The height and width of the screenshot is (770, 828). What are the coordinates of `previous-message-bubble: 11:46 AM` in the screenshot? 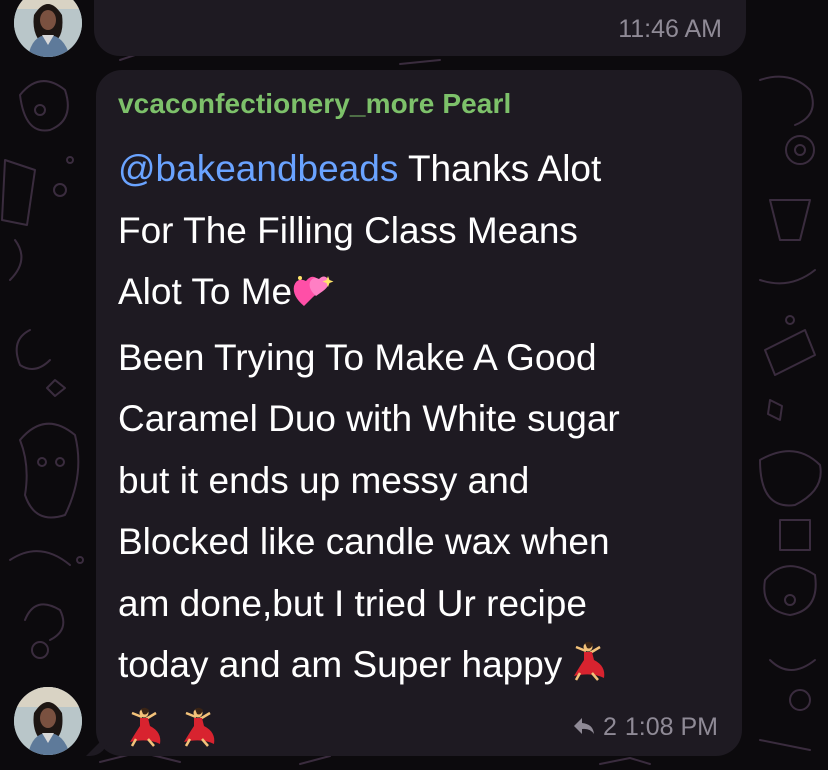 It's located at (420, 28).